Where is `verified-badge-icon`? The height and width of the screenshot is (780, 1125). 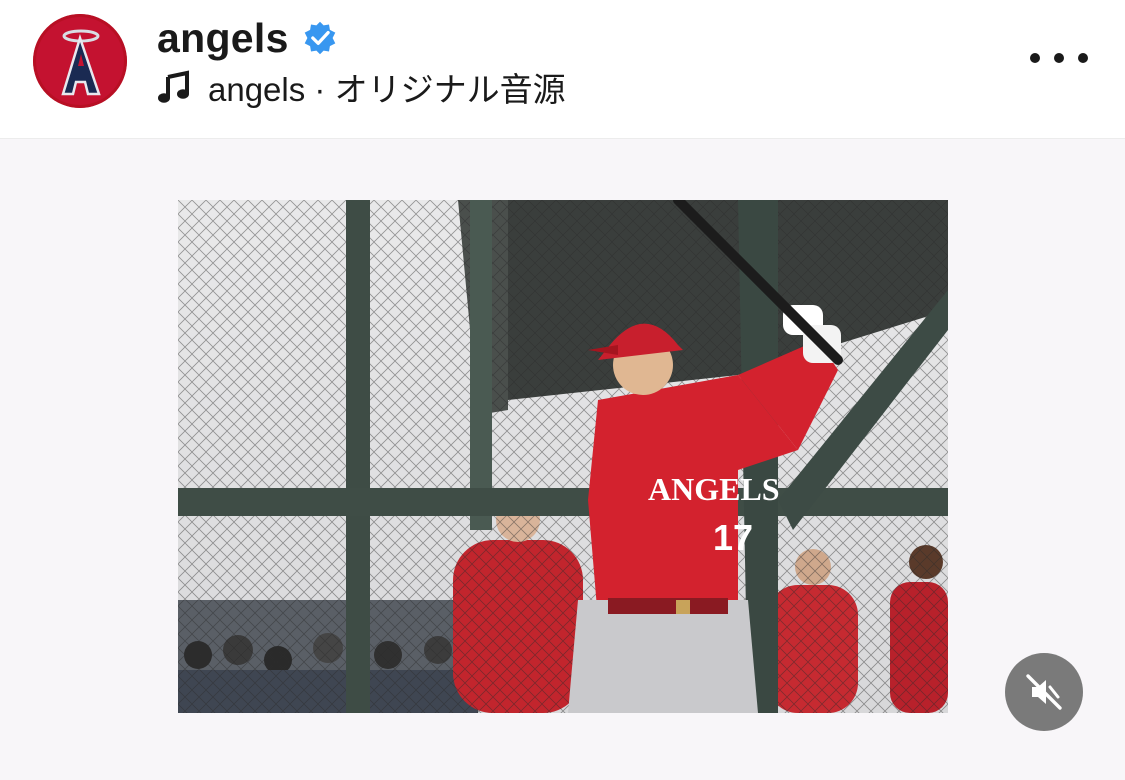 verified-badge-icon is located at coordinates (319, 38).